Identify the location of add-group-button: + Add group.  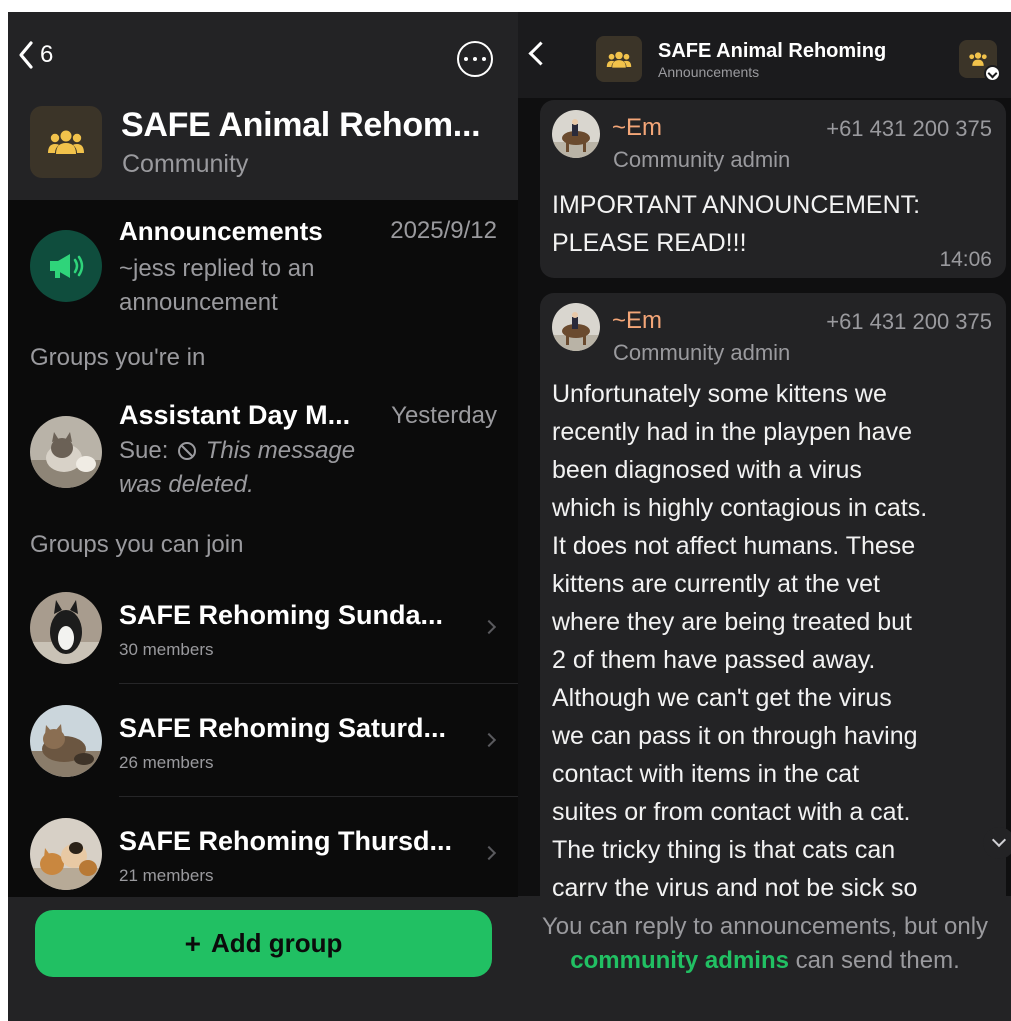
(263, 943).